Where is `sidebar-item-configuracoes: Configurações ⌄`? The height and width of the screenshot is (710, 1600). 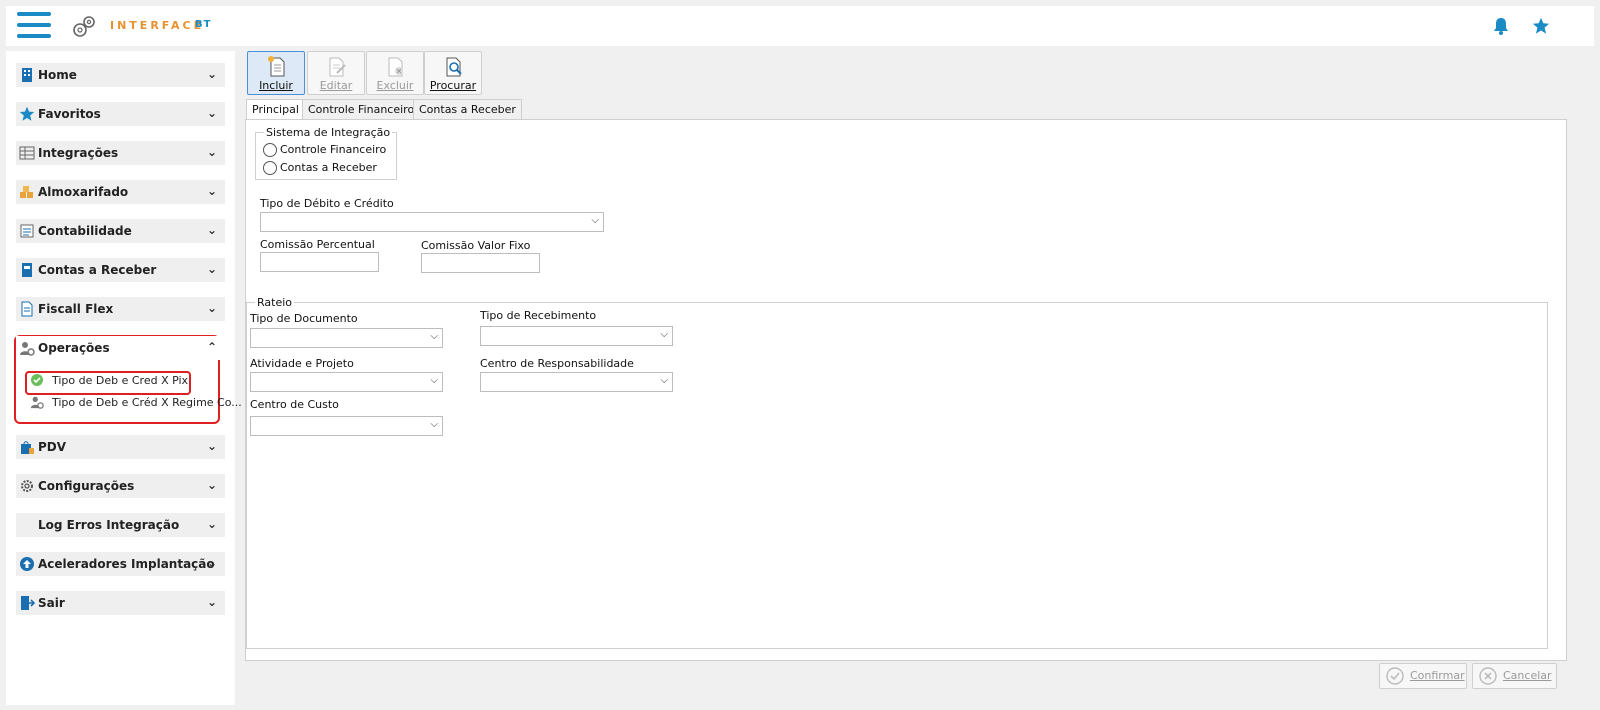 sidebar-item-configuracoes: Configurações ⌄ is located at coordinates (120, 486).